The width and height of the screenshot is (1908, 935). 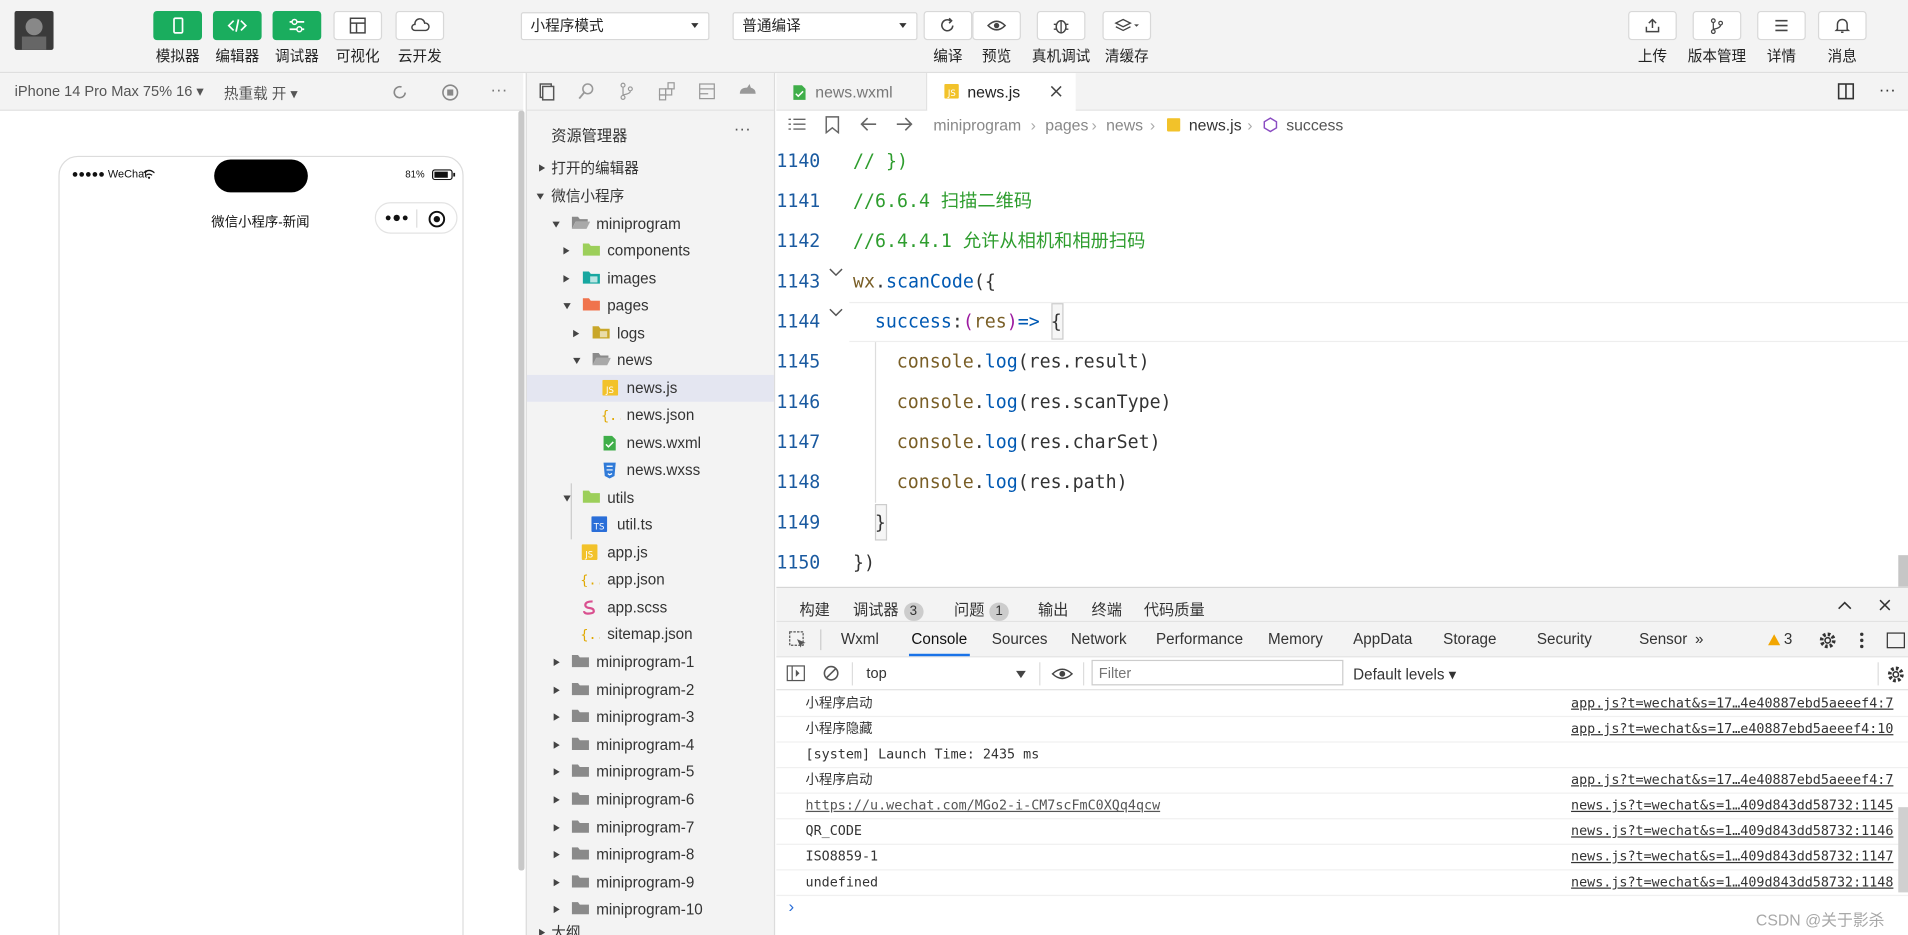 I want to click on console-scrollbar, so click(x=1903, y=850).